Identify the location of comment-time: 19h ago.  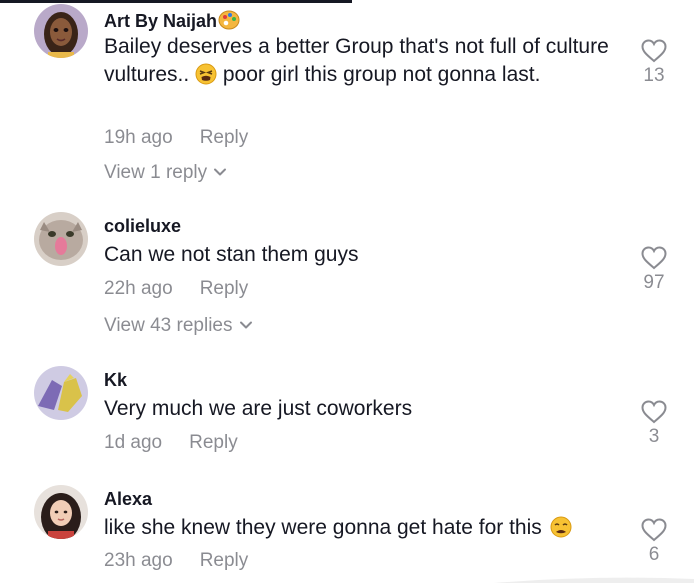
(138, 137).